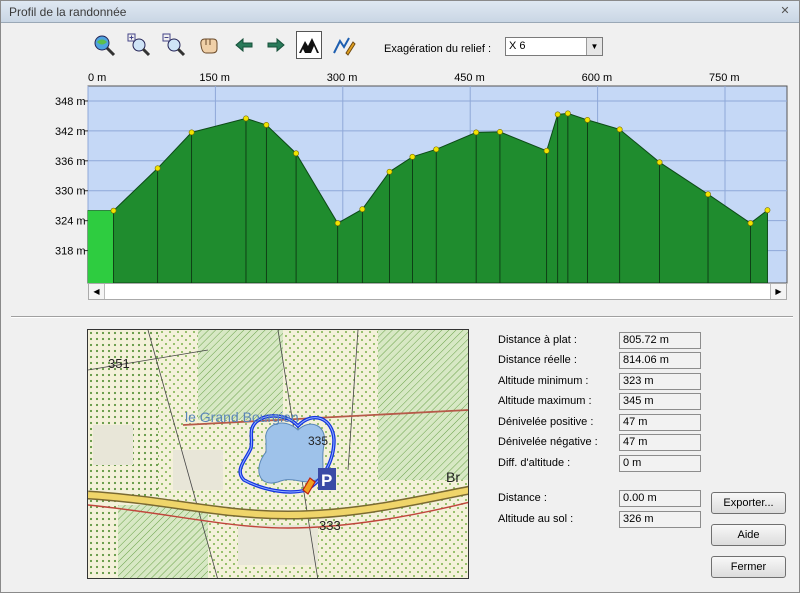 The image size is (800, 593). I want to click on window-title: Profil de la randonnée, so click(68, 12).